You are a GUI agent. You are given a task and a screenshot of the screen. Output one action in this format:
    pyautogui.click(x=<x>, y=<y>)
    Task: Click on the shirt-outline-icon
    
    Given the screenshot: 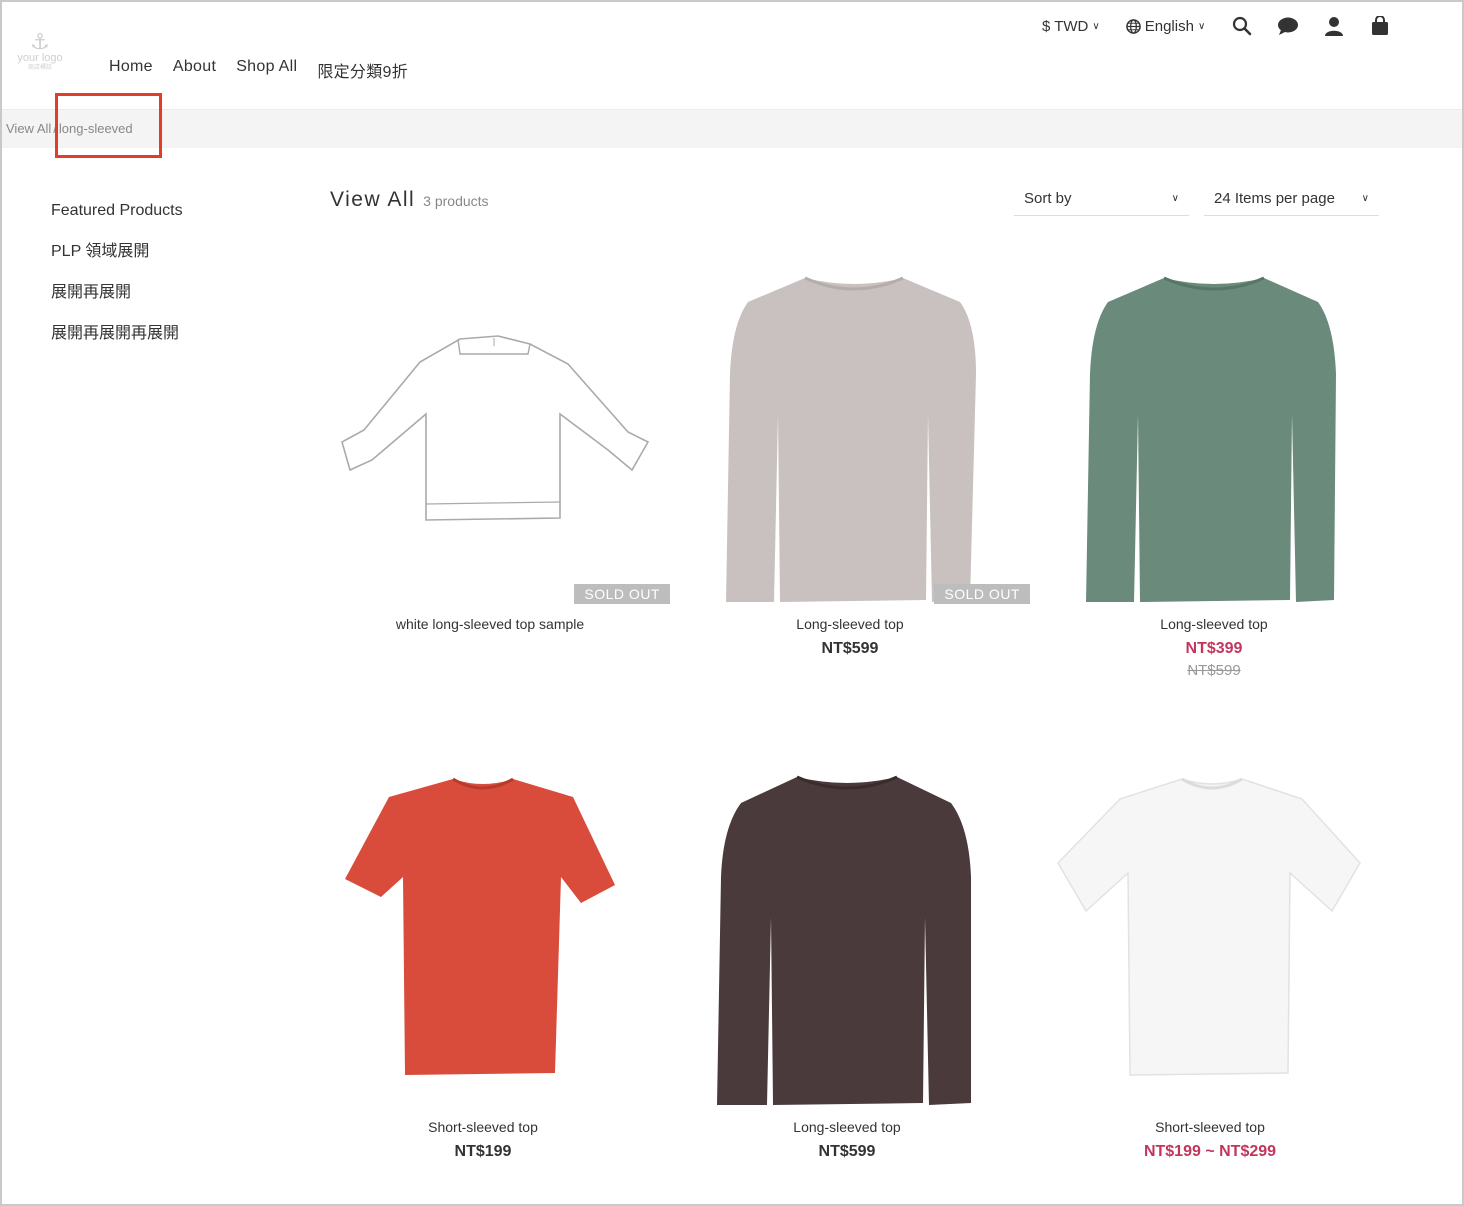 What is the action you would take?
    pyautogui.click(x=495, y=428)
    